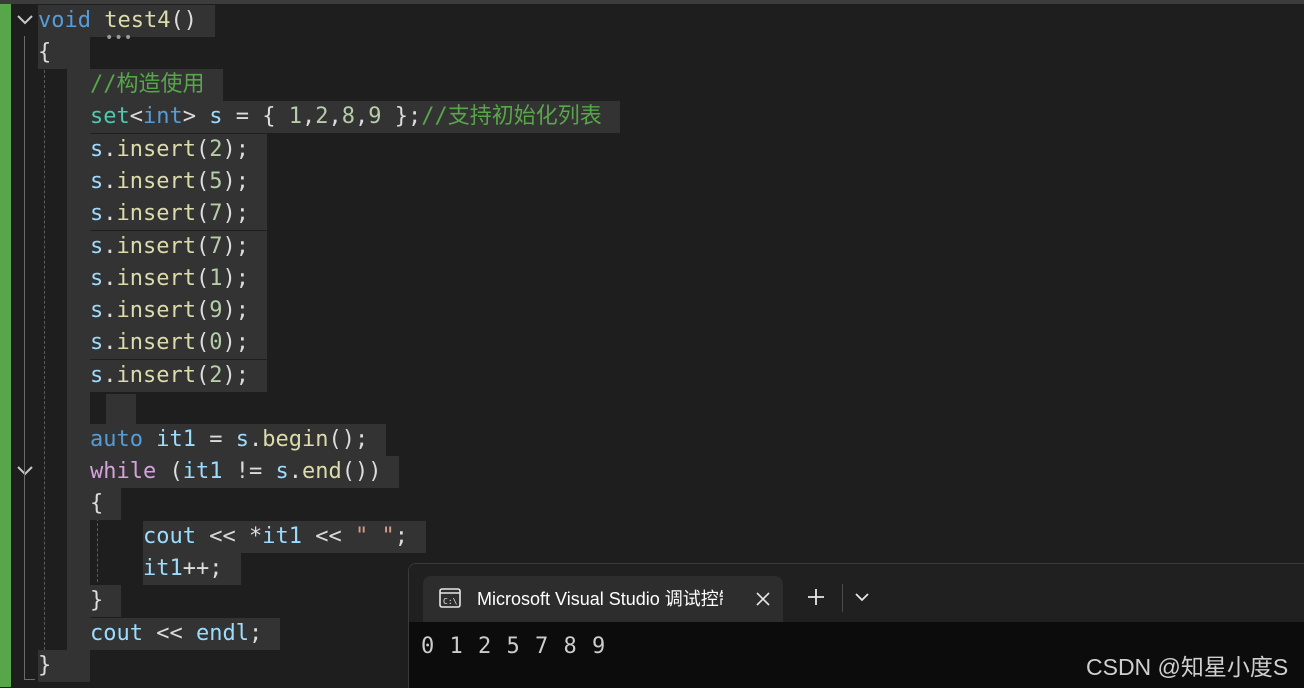  I want to click on console-tab-bar: C:\ Microsoft Visual Studio 调试控制台, so click(856, 593).